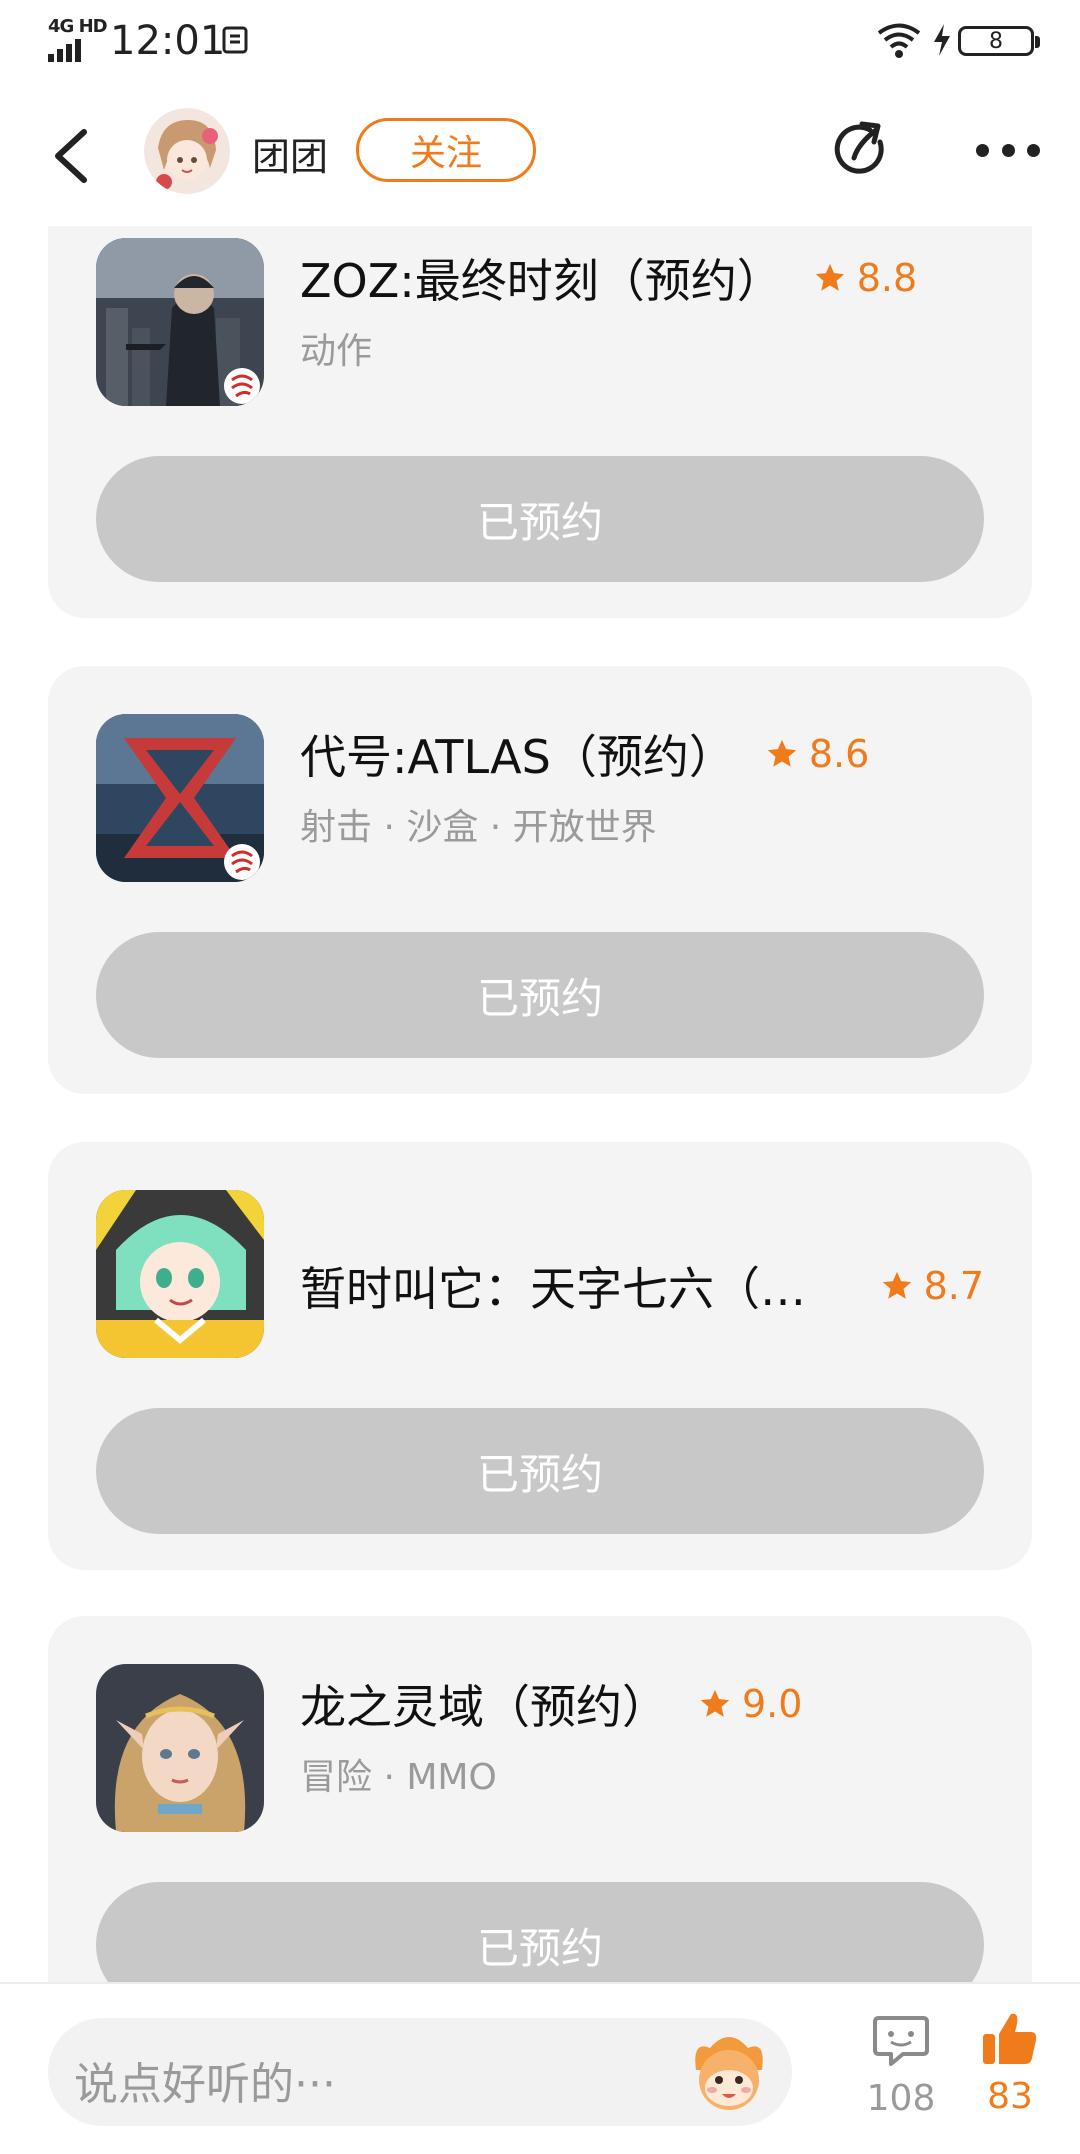 The width and height of the screenshot is (1080, 2154). I want to click on comment-placeholder: 说点好听的···, so click(205, 2084).